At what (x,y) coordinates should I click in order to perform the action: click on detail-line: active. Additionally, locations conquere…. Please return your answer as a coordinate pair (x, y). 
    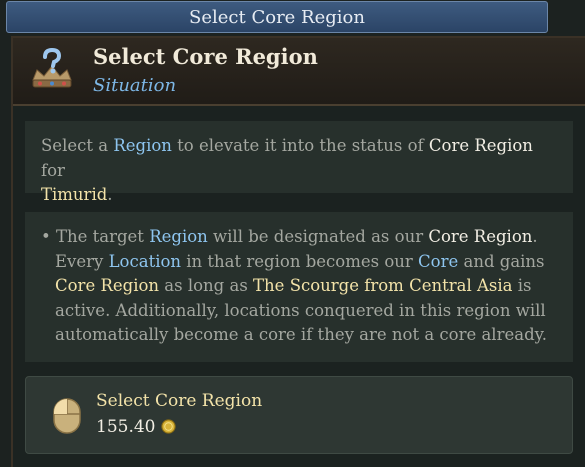
    Looking at the image, I should click on (300, 310).